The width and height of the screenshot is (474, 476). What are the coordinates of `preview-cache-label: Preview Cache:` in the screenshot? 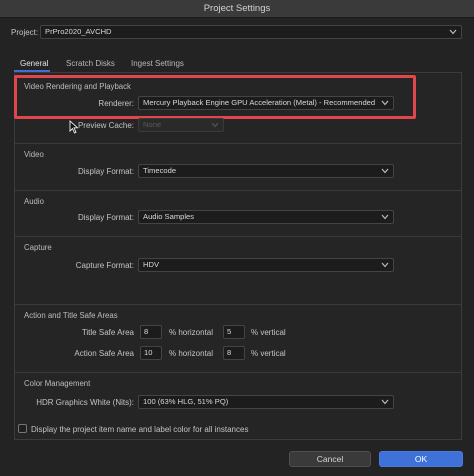 It's located at (105, 125).